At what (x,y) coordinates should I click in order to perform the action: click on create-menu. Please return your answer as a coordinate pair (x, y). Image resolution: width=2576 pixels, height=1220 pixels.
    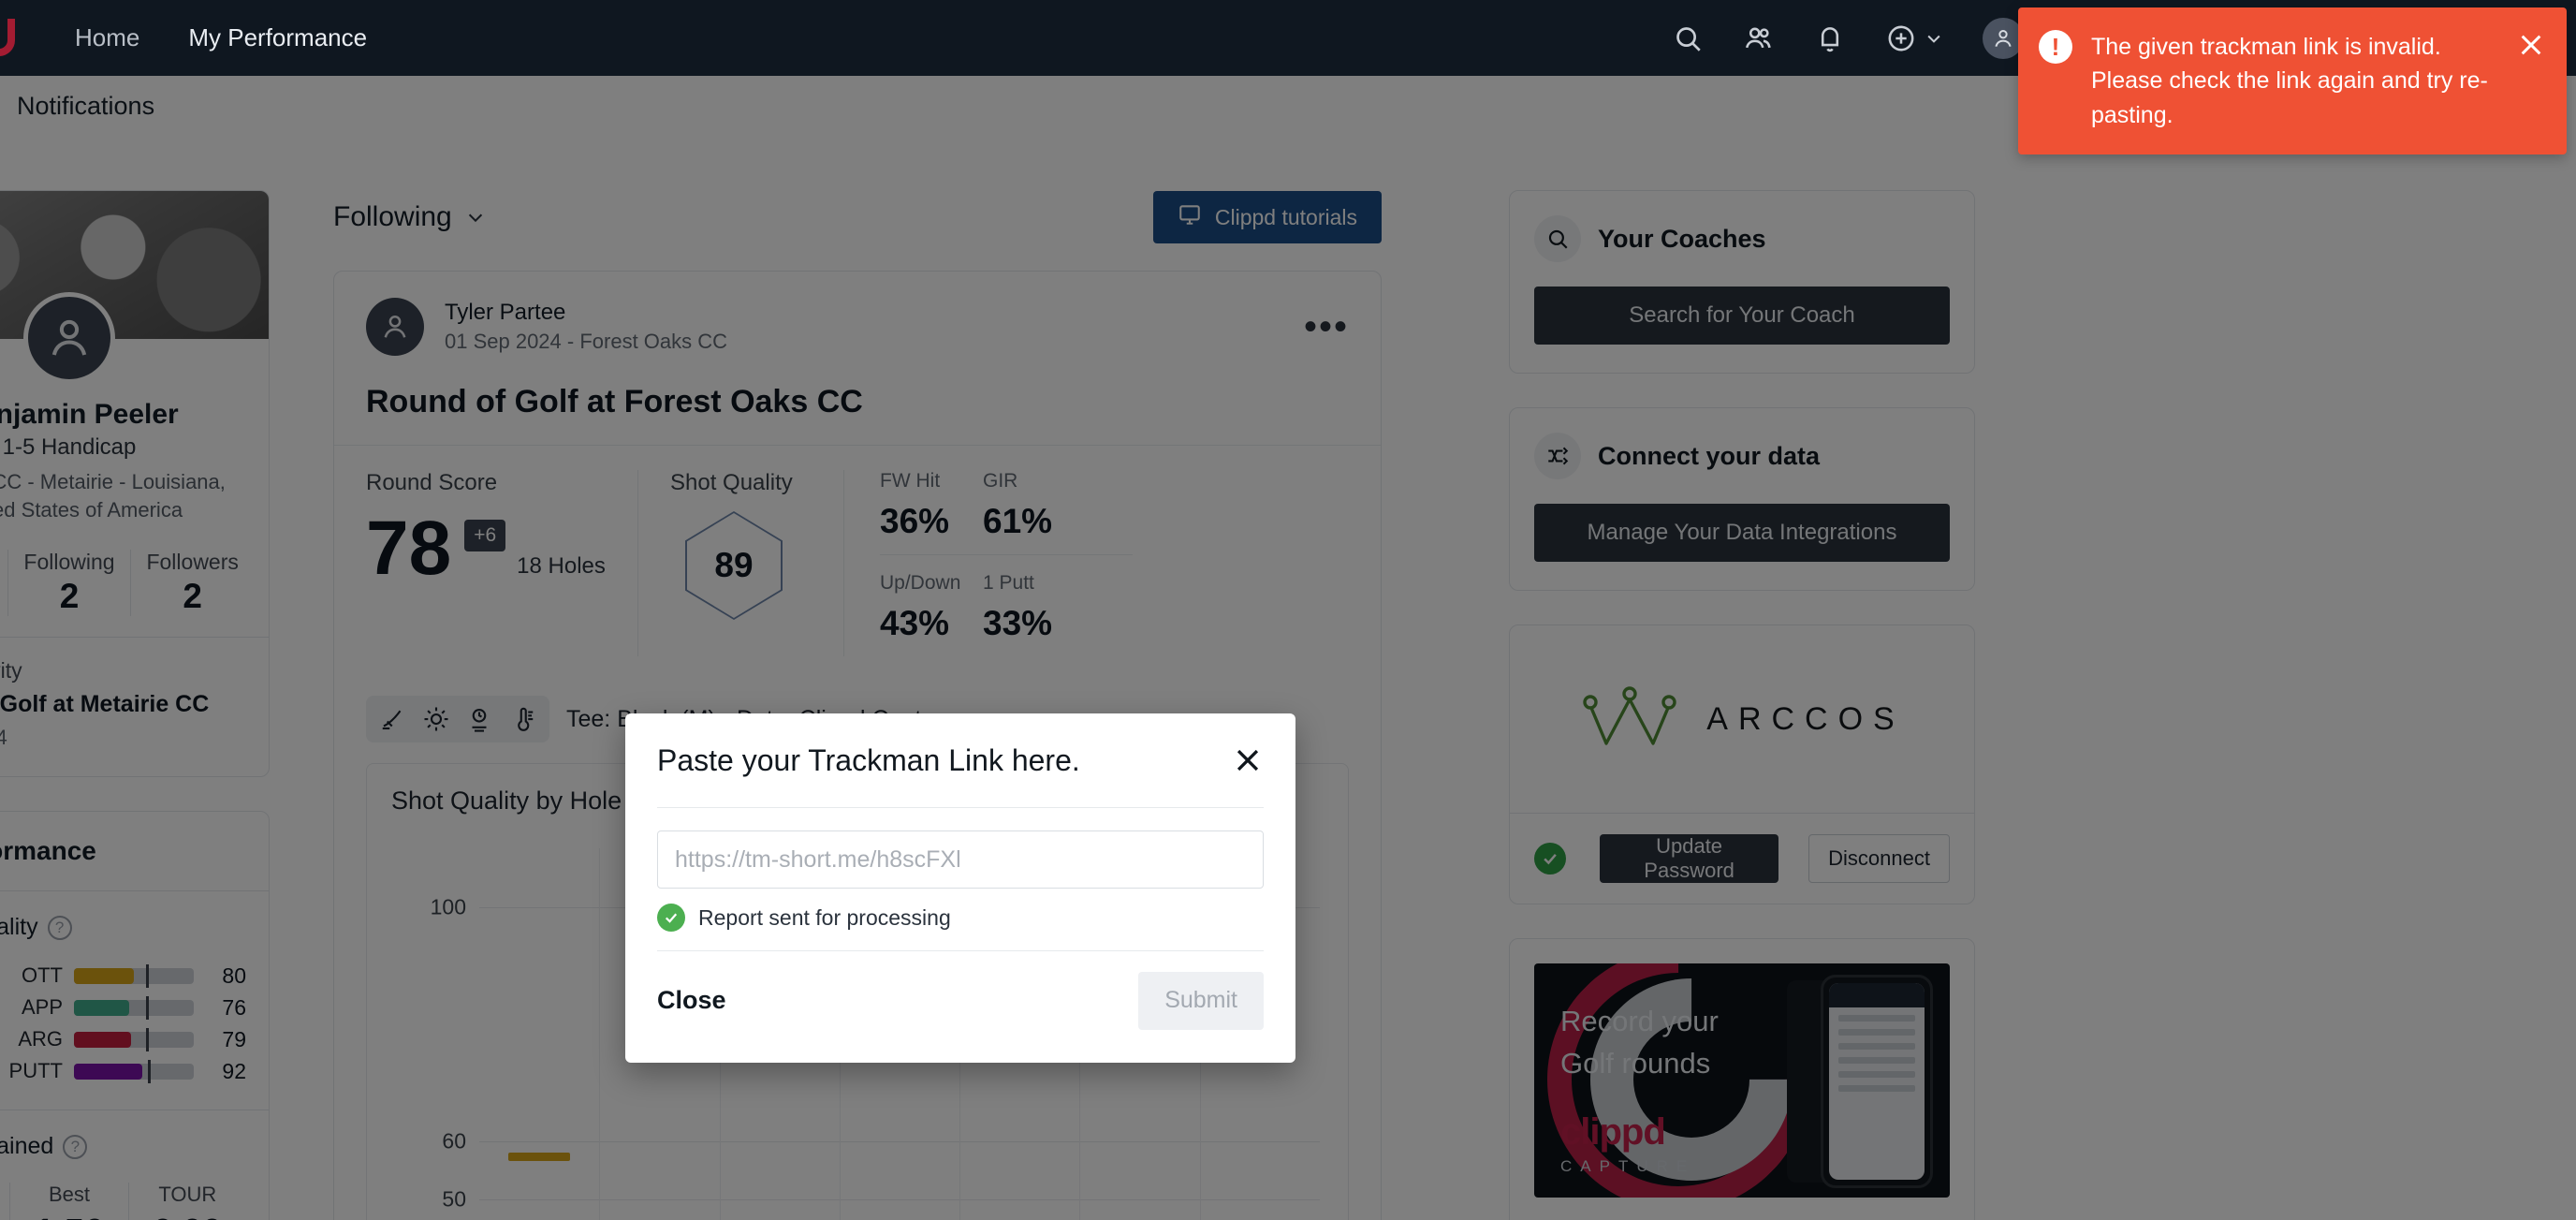
    Looking at the image, I should click on (1914, 38).